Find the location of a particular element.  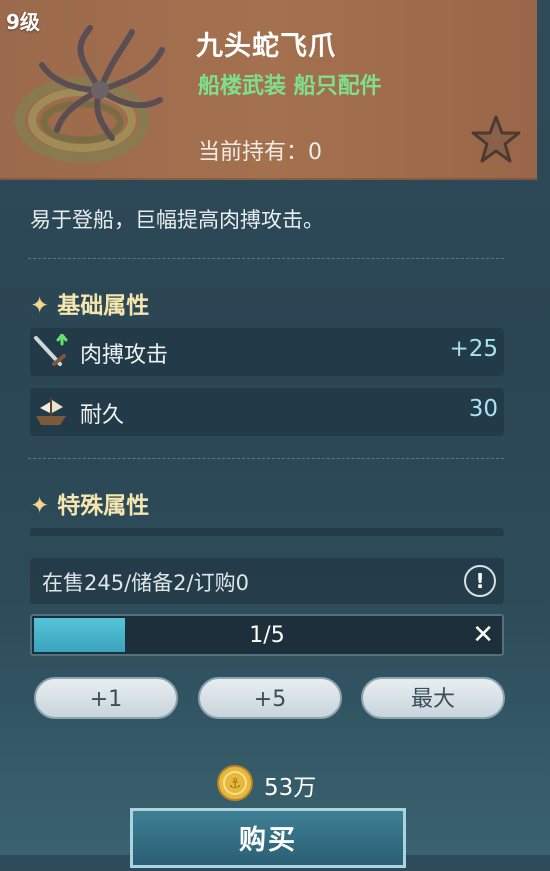

exclamation-icon: ! is located at coordinates (480, 581).